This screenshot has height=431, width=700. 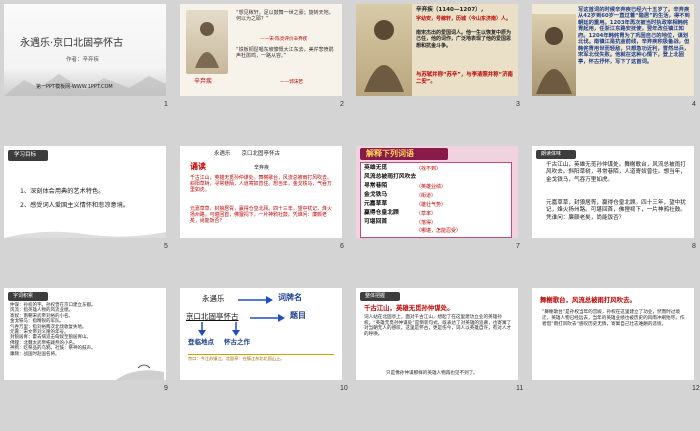 I want to click on location-tag: 登临地点, so click(x=201, y=342).